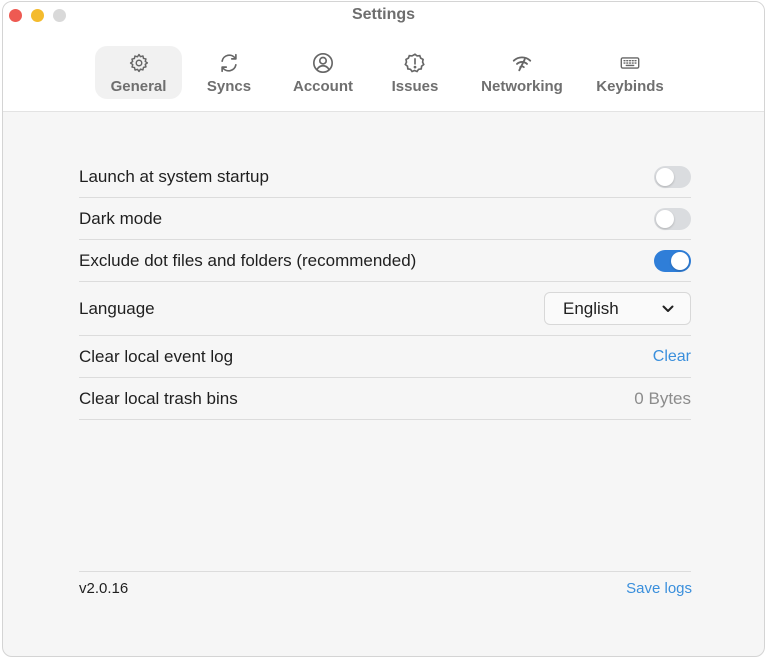 This screenshot has height=660, width=768. Describe the element at coordinates (591, 308) in the screenshot. I see `language-value: English` at that location.